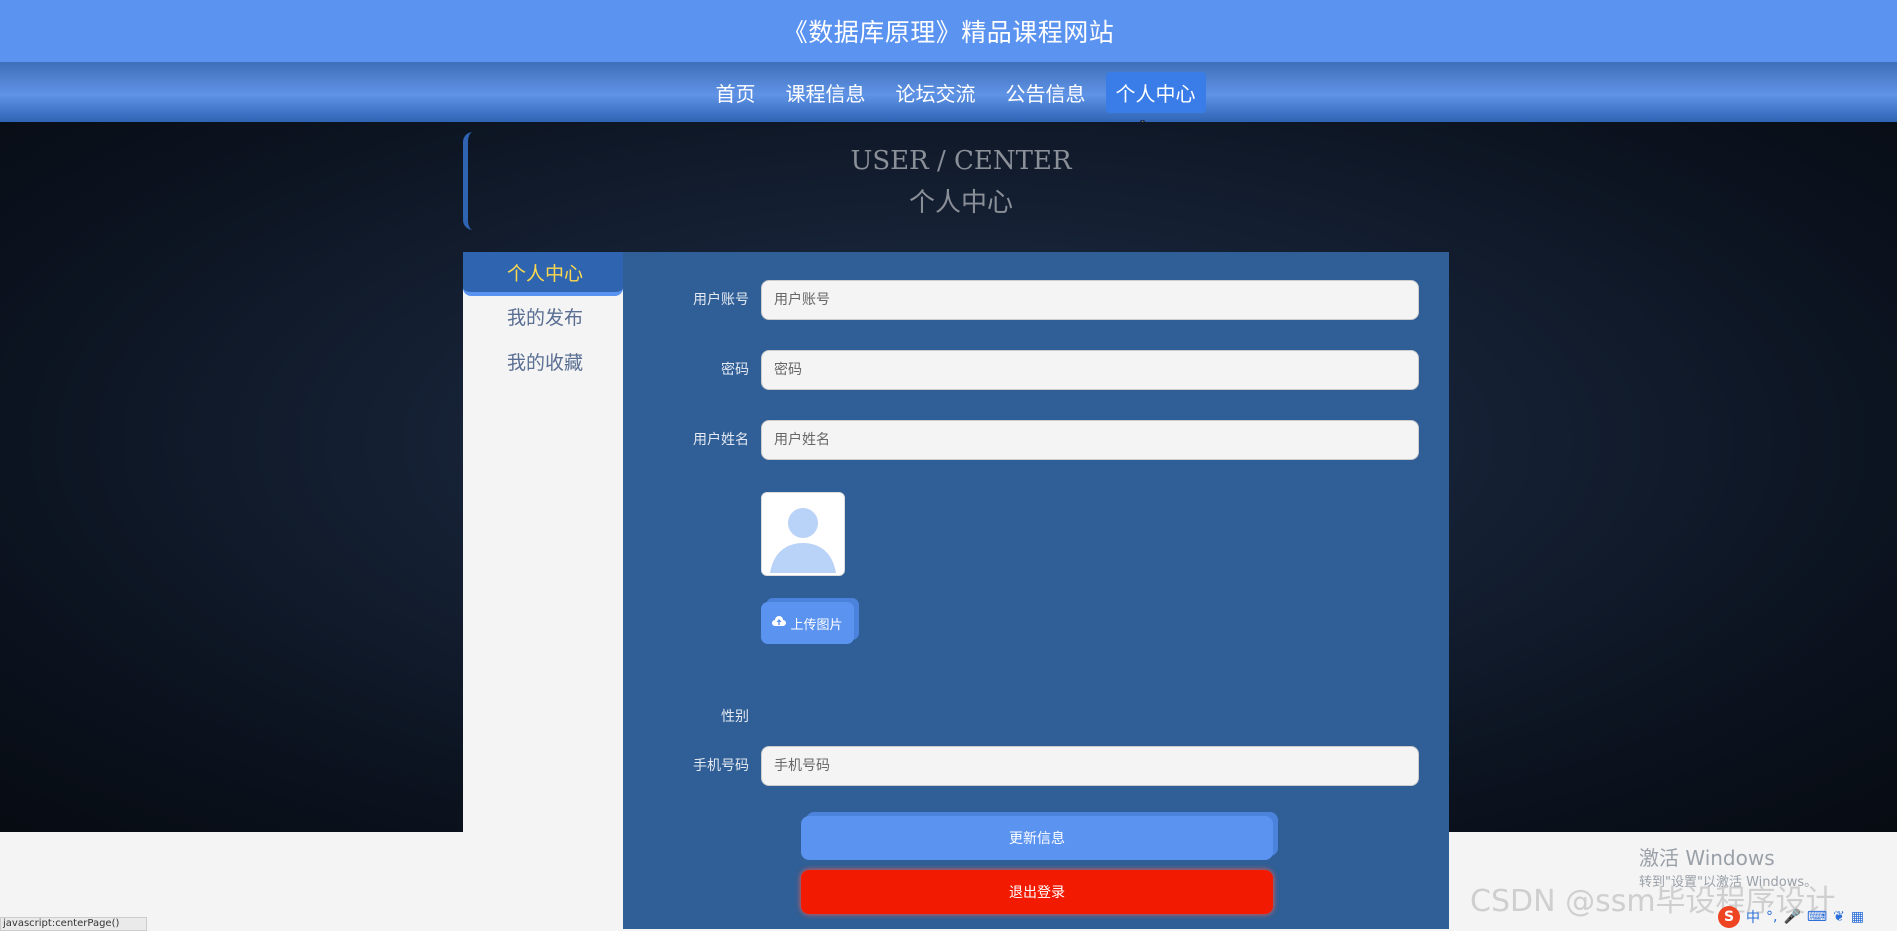 The image size is (1897, 931). I want to click on nav-course-info: 课程信息, so click(826, 92).